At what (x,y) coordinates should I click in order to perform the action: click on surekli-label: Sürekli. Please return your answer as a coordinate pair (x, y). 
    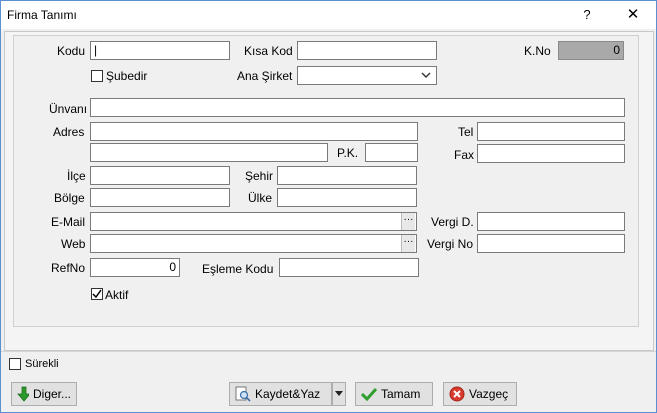
    Looking at the image, I should click on (42, 364).